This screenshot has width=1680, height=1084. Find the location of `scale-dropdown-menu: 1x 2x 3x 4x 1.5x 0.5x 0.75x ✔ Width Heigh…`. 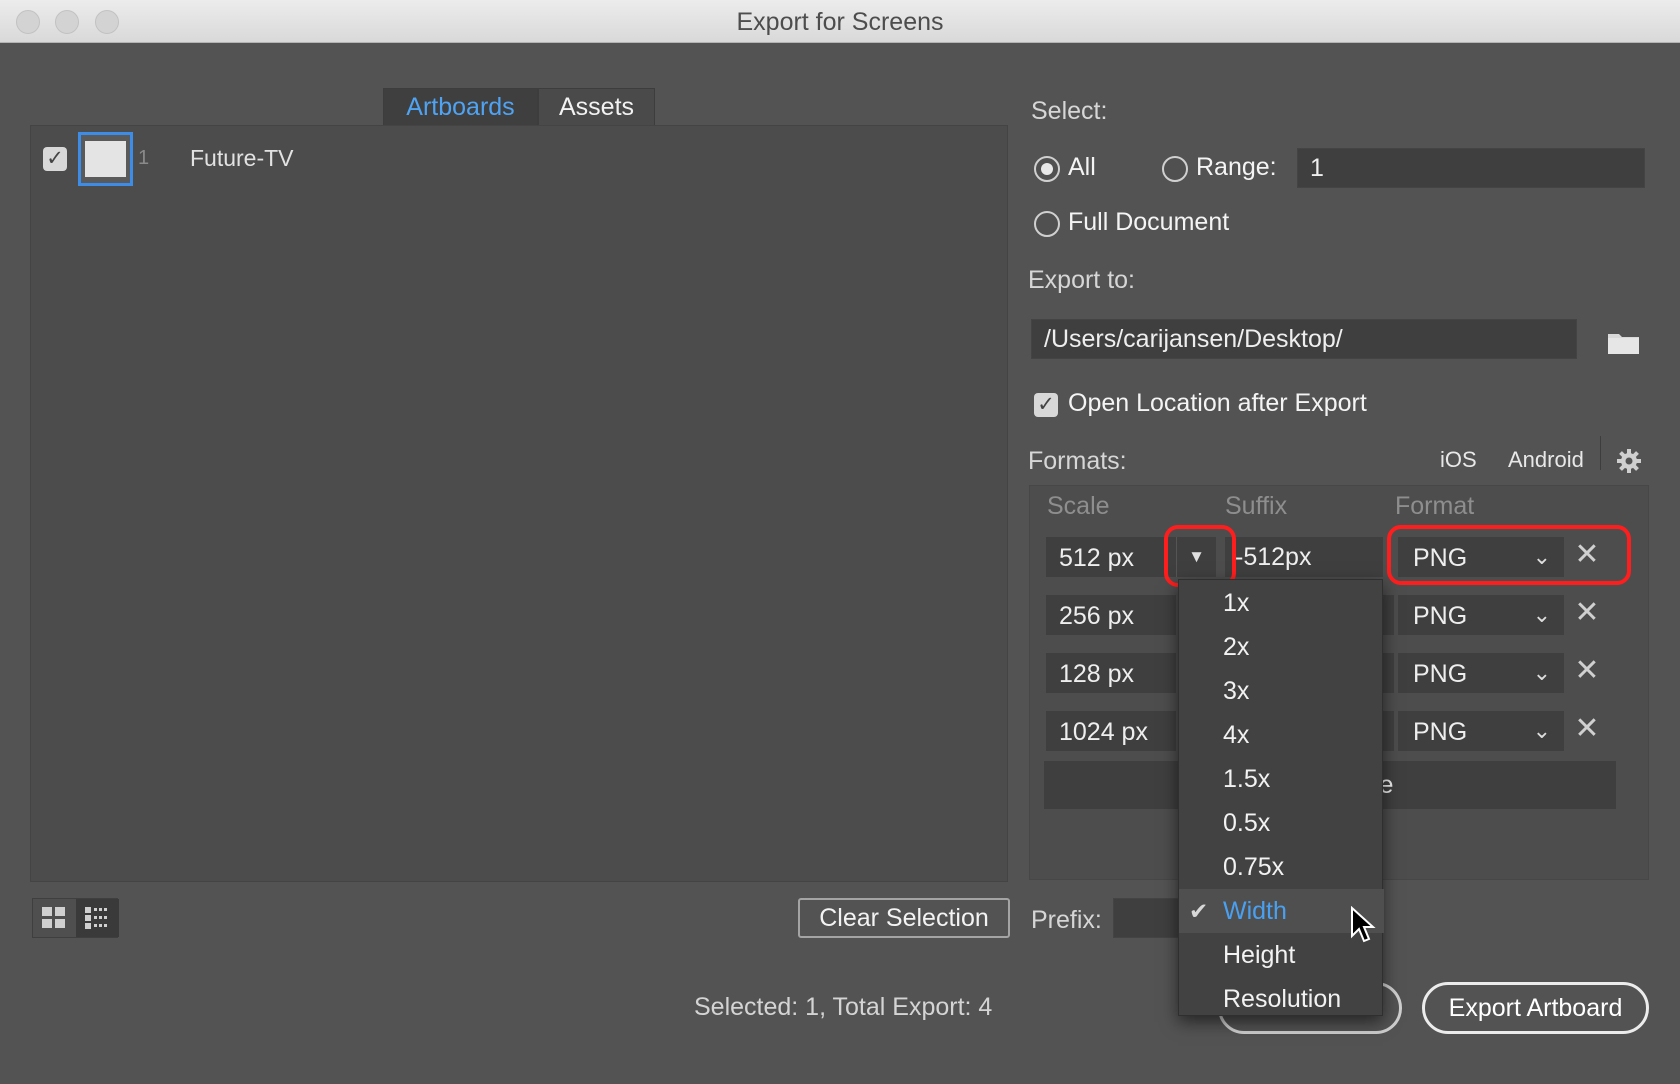

scale-dropdown-menu: 1x 2x 3x 4x 1.5x 0.5x 0.75x ✔ Width Heigh… is located at coordinates (1281, 797).